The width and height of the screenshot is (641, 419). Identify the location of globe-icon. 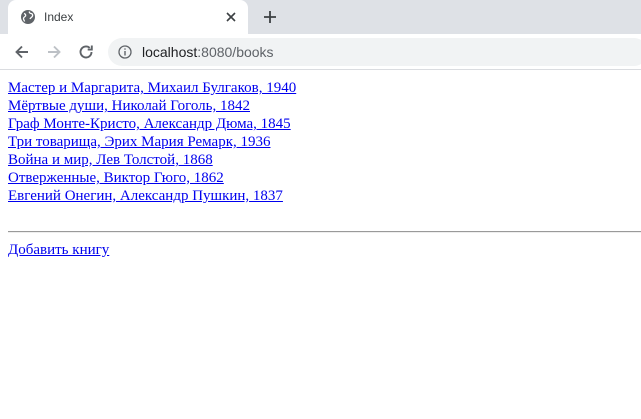
(28, 17).